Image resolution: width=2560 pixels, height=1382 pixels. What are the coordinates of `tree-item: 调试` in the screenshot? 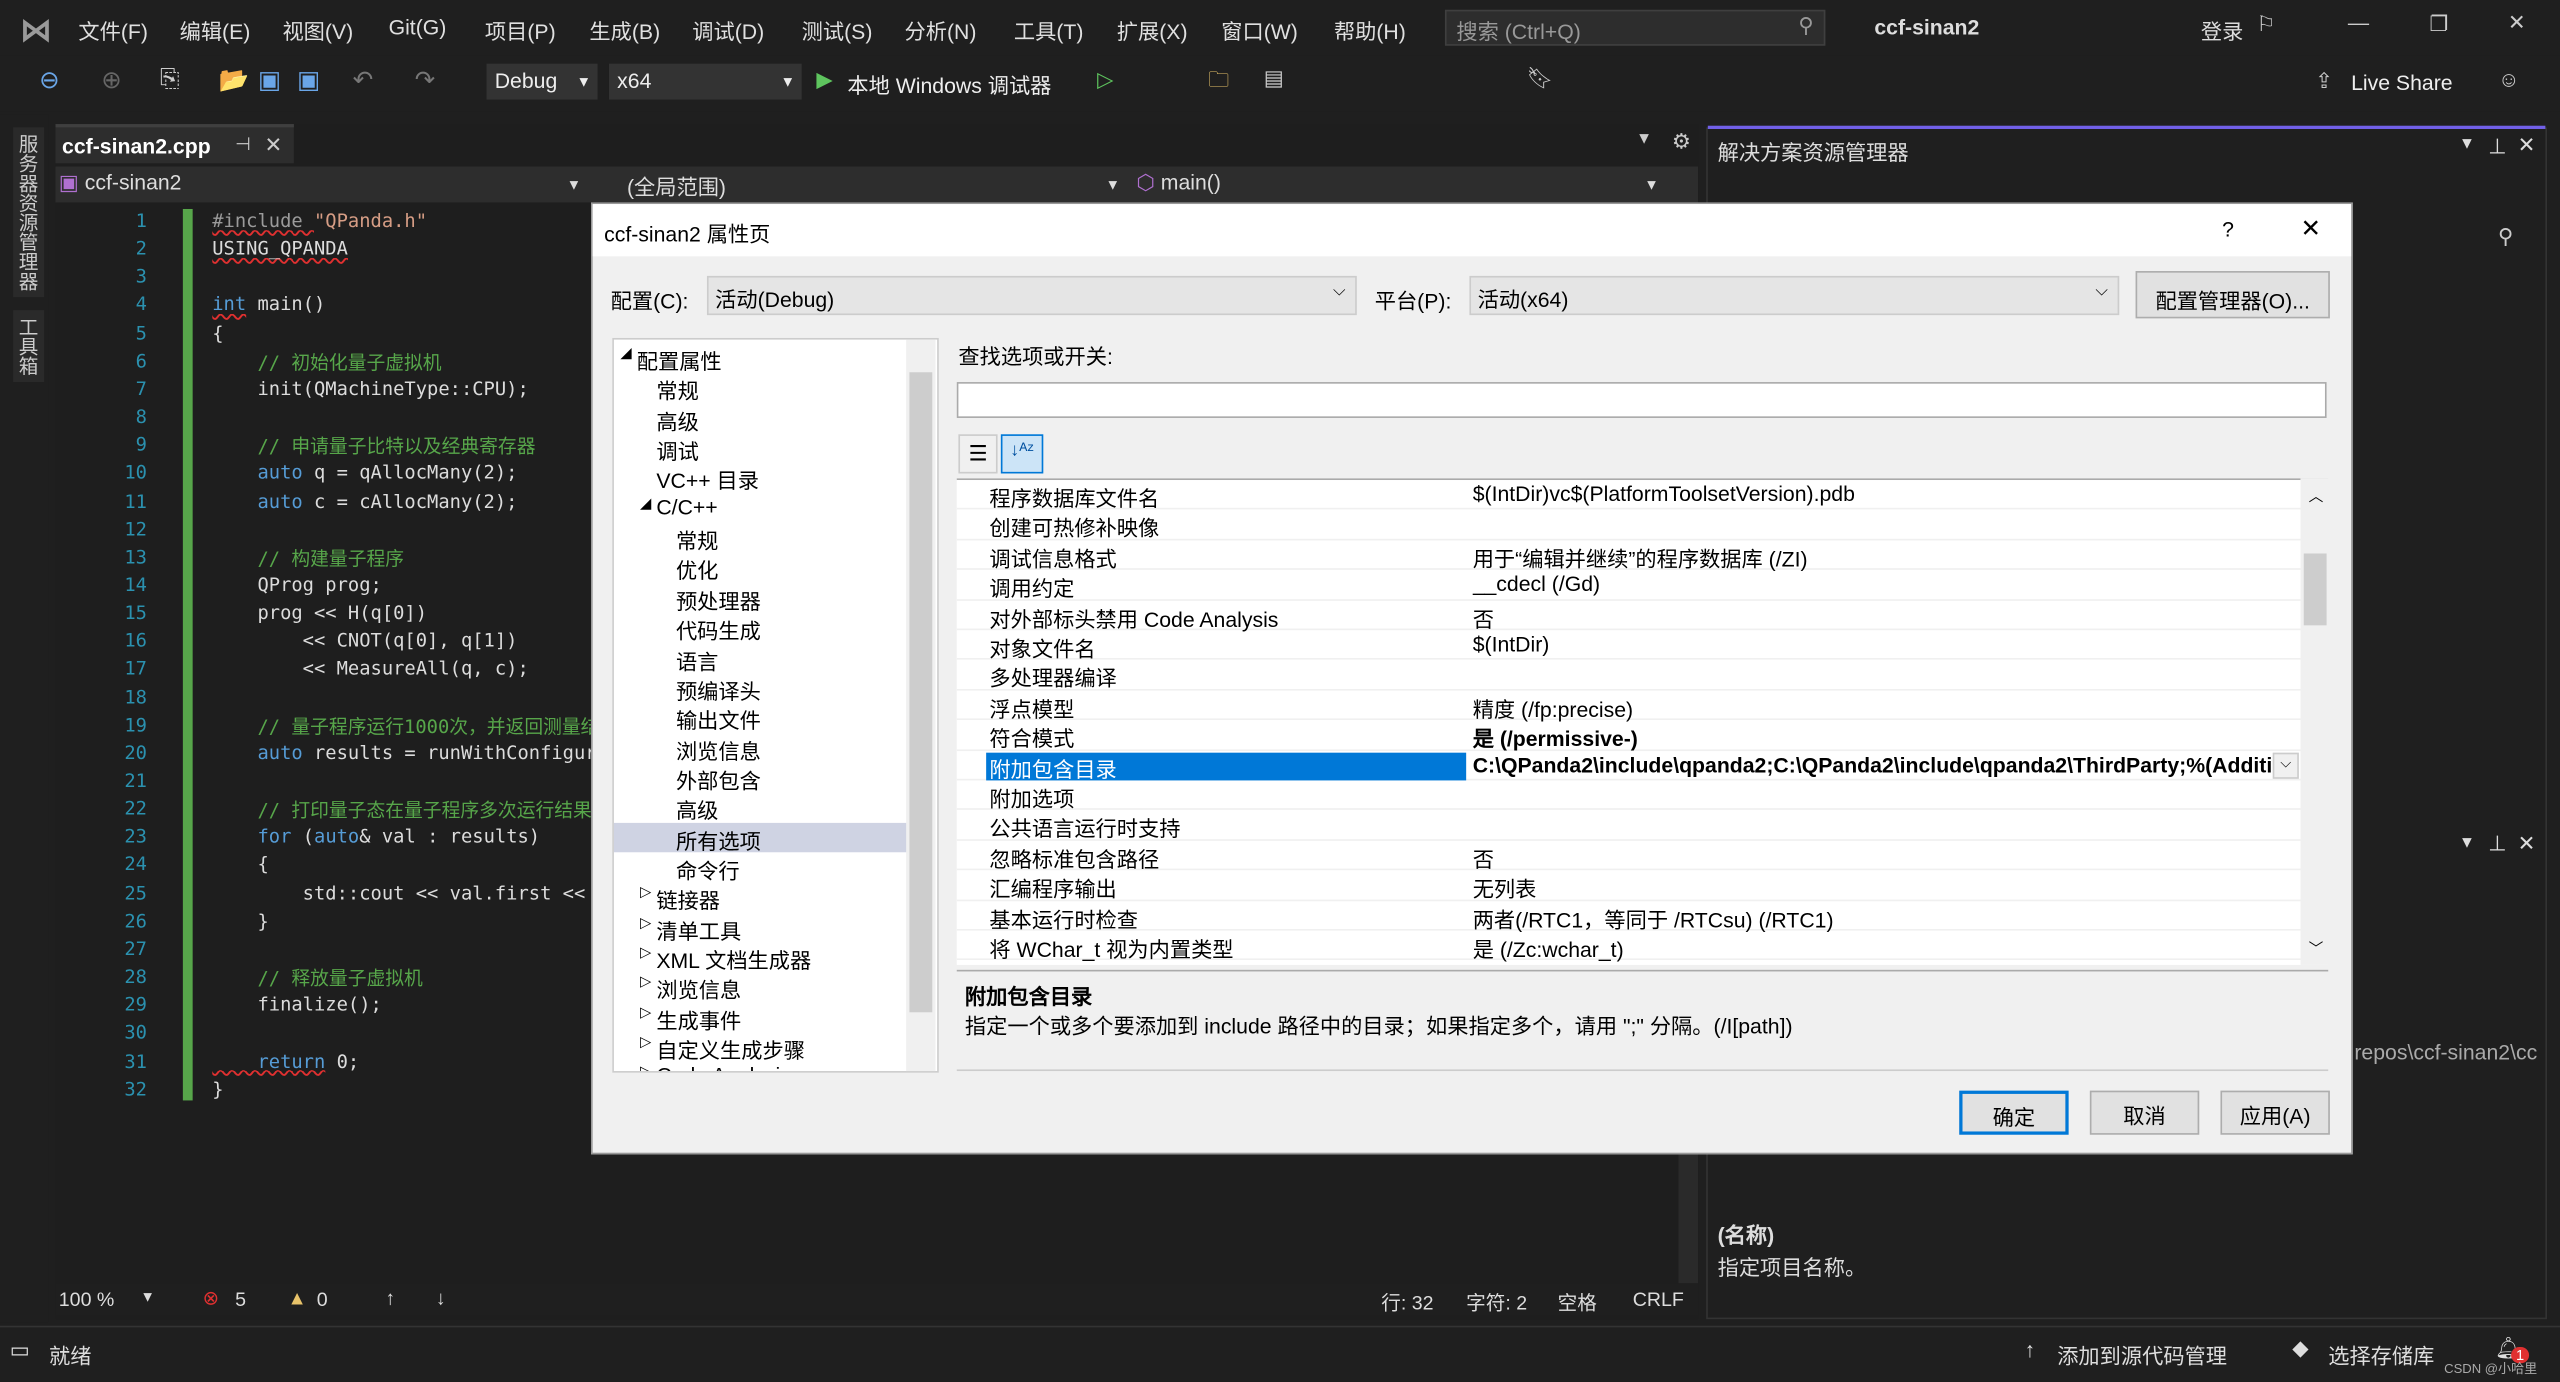 It's located at (761, 448).